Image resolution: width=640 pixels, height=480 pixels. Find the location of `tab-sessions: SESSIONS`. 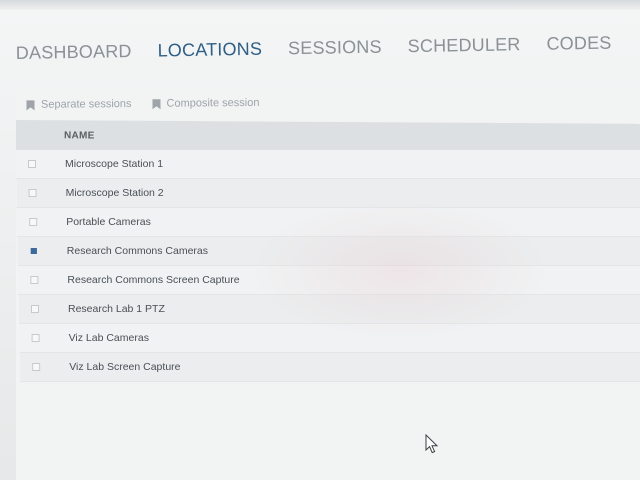

tab-sessions: SESSIONS is located at coordinates (335, 48).